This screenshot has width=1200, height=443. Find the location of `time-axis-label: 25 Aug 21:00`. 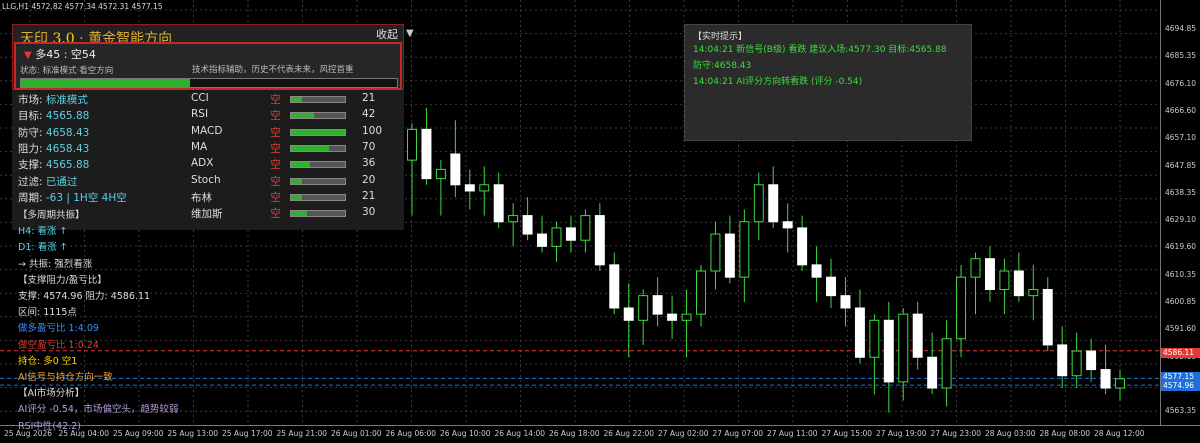

time-axis-label: 25 Aug 21:00 is located at coordinates (302, 433).